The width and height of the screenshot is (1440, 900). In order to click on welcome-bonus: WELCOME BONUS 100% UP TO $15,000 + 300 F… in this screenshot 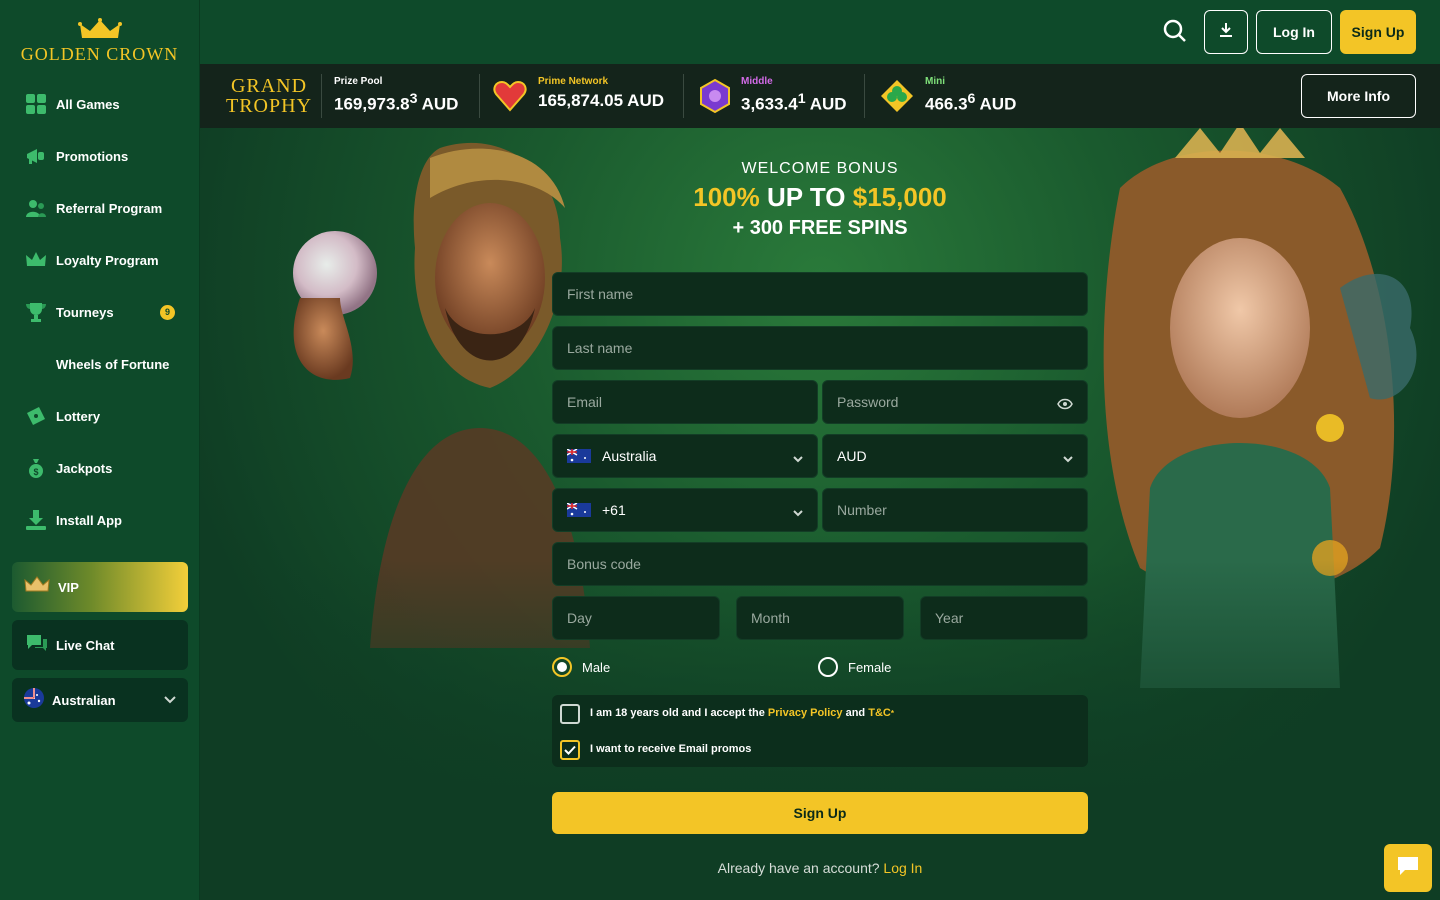, I will do `click(820, 200)`.